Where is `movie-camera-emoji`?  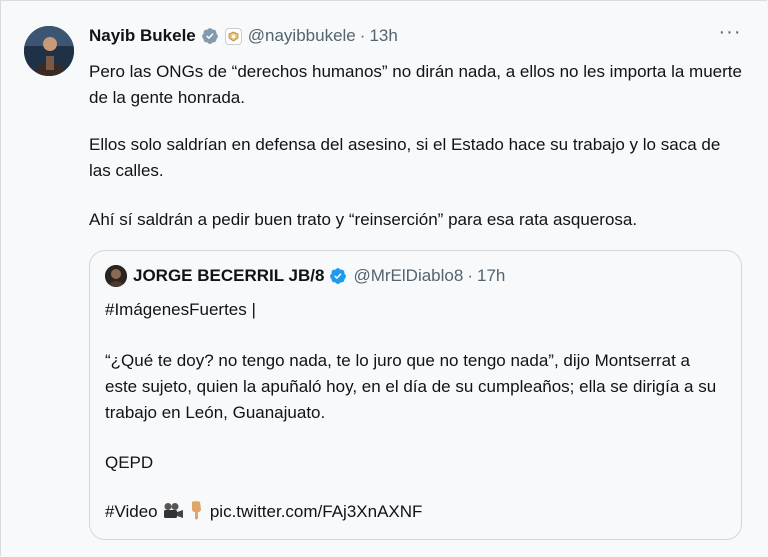
movie-camera-emoji is located at coordinates (173, 515).